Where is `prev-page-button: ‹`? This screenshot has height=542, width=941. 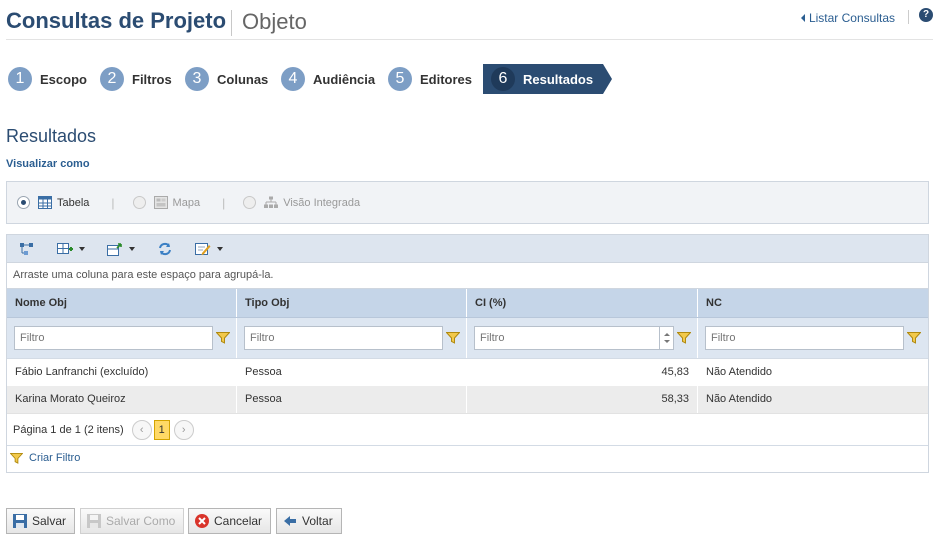 prev-page-button: ‹ is located at coordinates (141, 429).